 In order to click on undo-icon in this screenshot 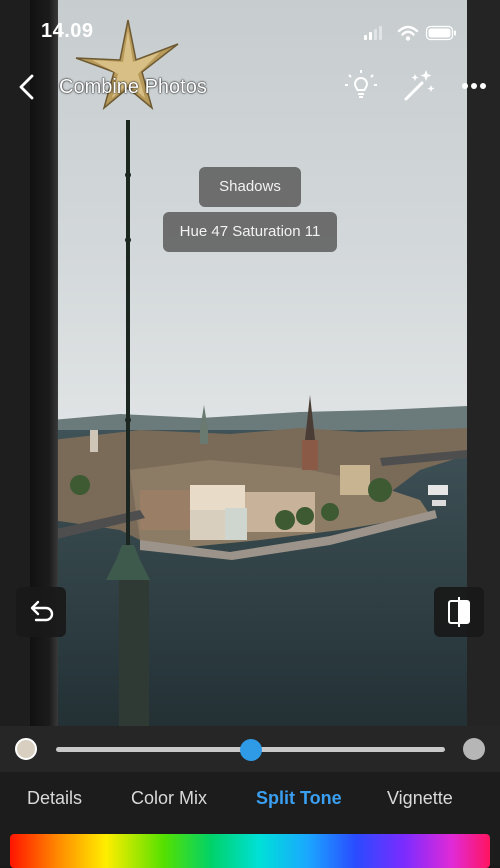, I will do `click(42, 611)`.